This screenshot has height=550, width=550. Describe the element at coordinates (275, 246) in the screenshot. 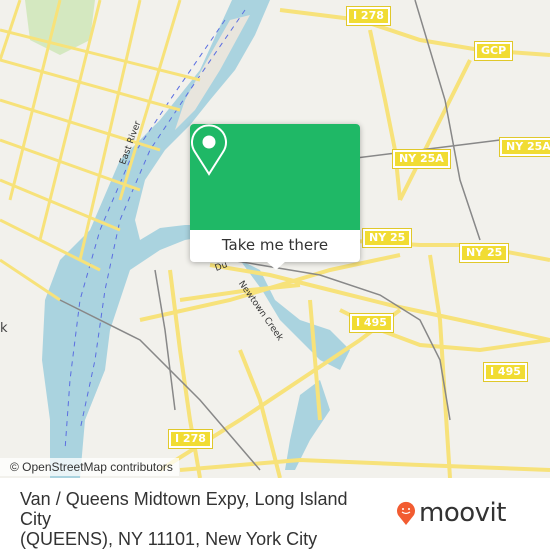

I see `take-me-there-button: Take me there` at that location.